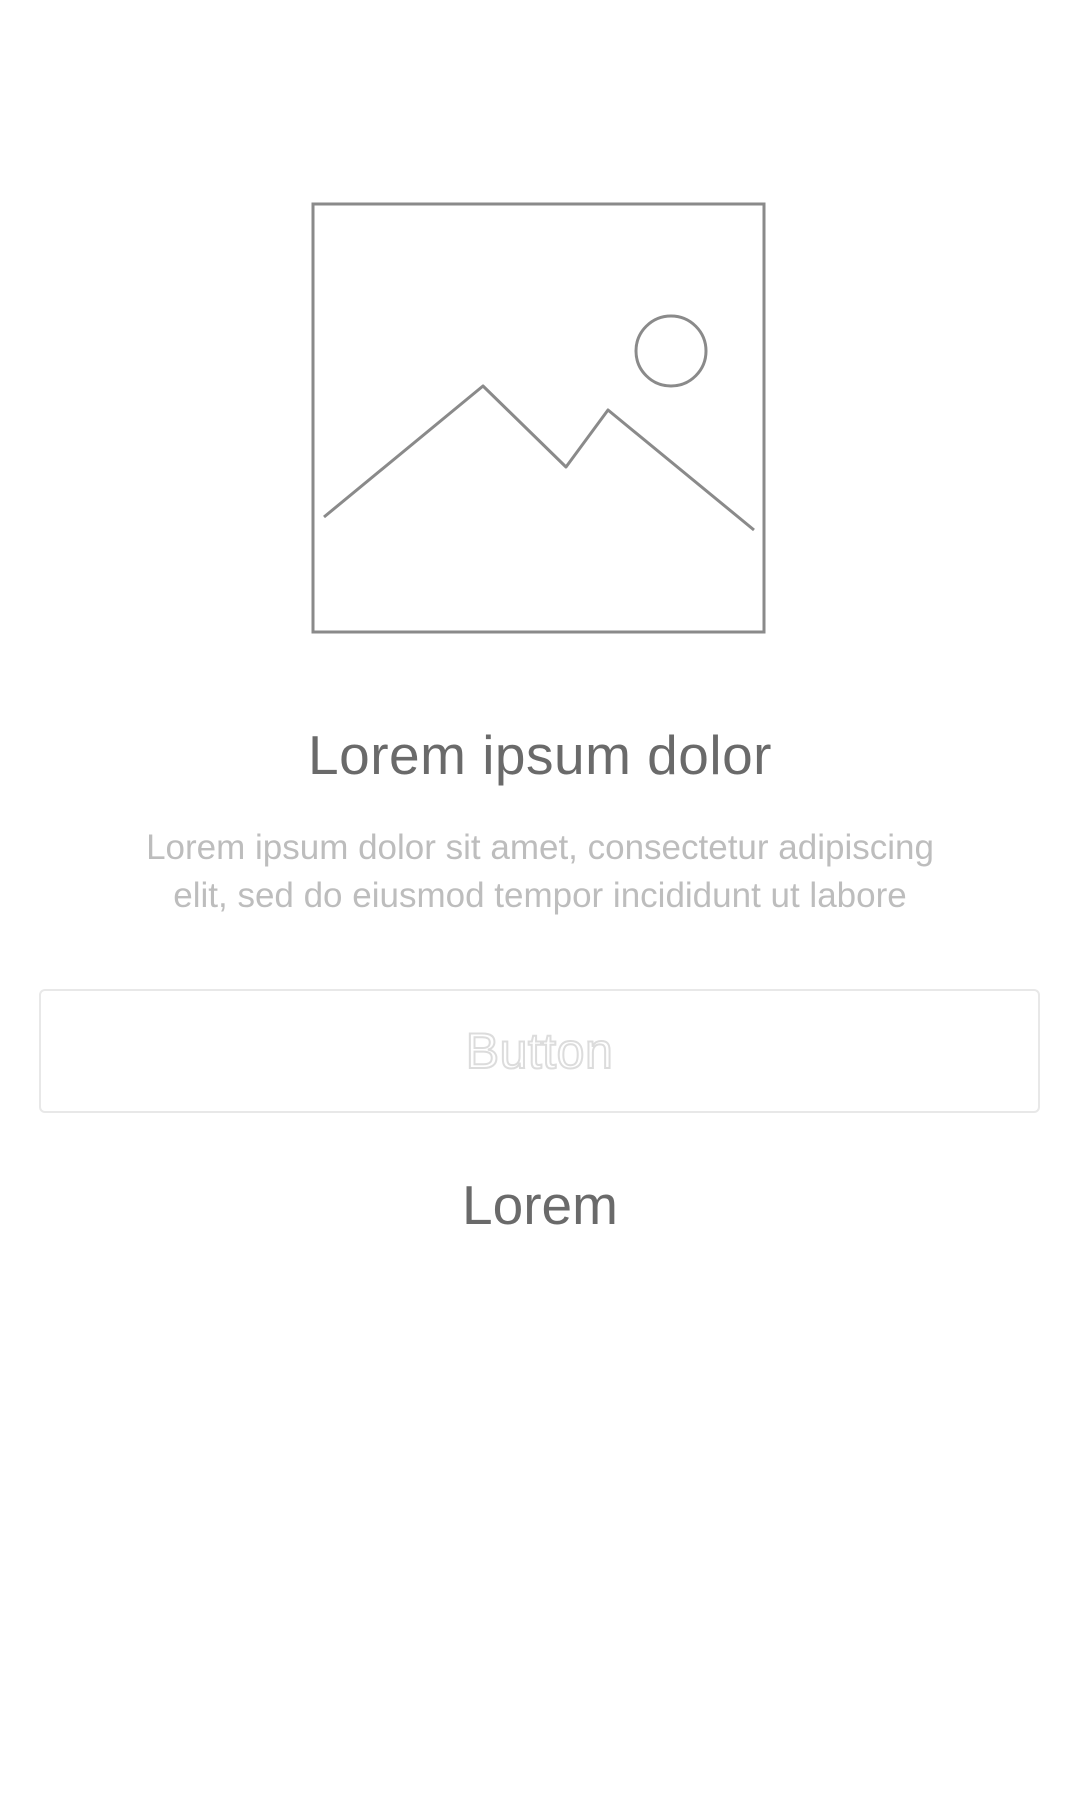 The width and height of the screenshot is (1080, 1794). Describe the element at coordinates (538, 418) in the screenshot. I see `image-placeholder-icon` at that location.